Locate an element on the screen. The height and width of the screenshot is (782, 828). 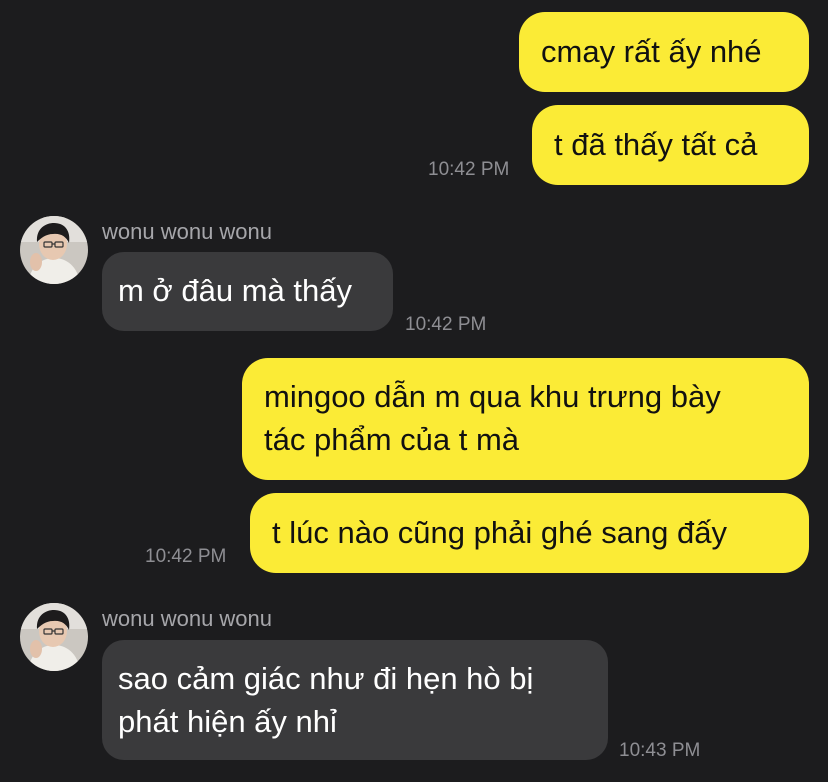
message-timestamp: 10:43 PM is located at coordinates (660, 750).